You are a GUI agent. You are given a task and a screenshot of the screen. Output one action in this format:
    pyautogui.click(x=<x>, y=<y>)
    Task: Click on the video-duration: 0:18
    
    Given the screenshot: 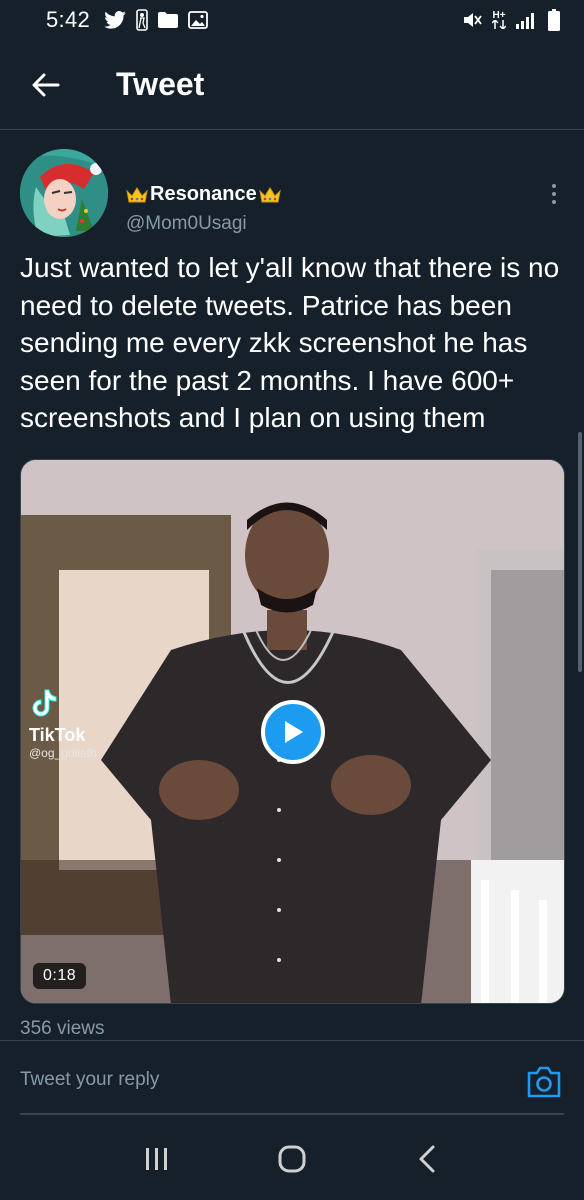 What is the action you would take?
    pyautogui.click(x=60, y=976)
    